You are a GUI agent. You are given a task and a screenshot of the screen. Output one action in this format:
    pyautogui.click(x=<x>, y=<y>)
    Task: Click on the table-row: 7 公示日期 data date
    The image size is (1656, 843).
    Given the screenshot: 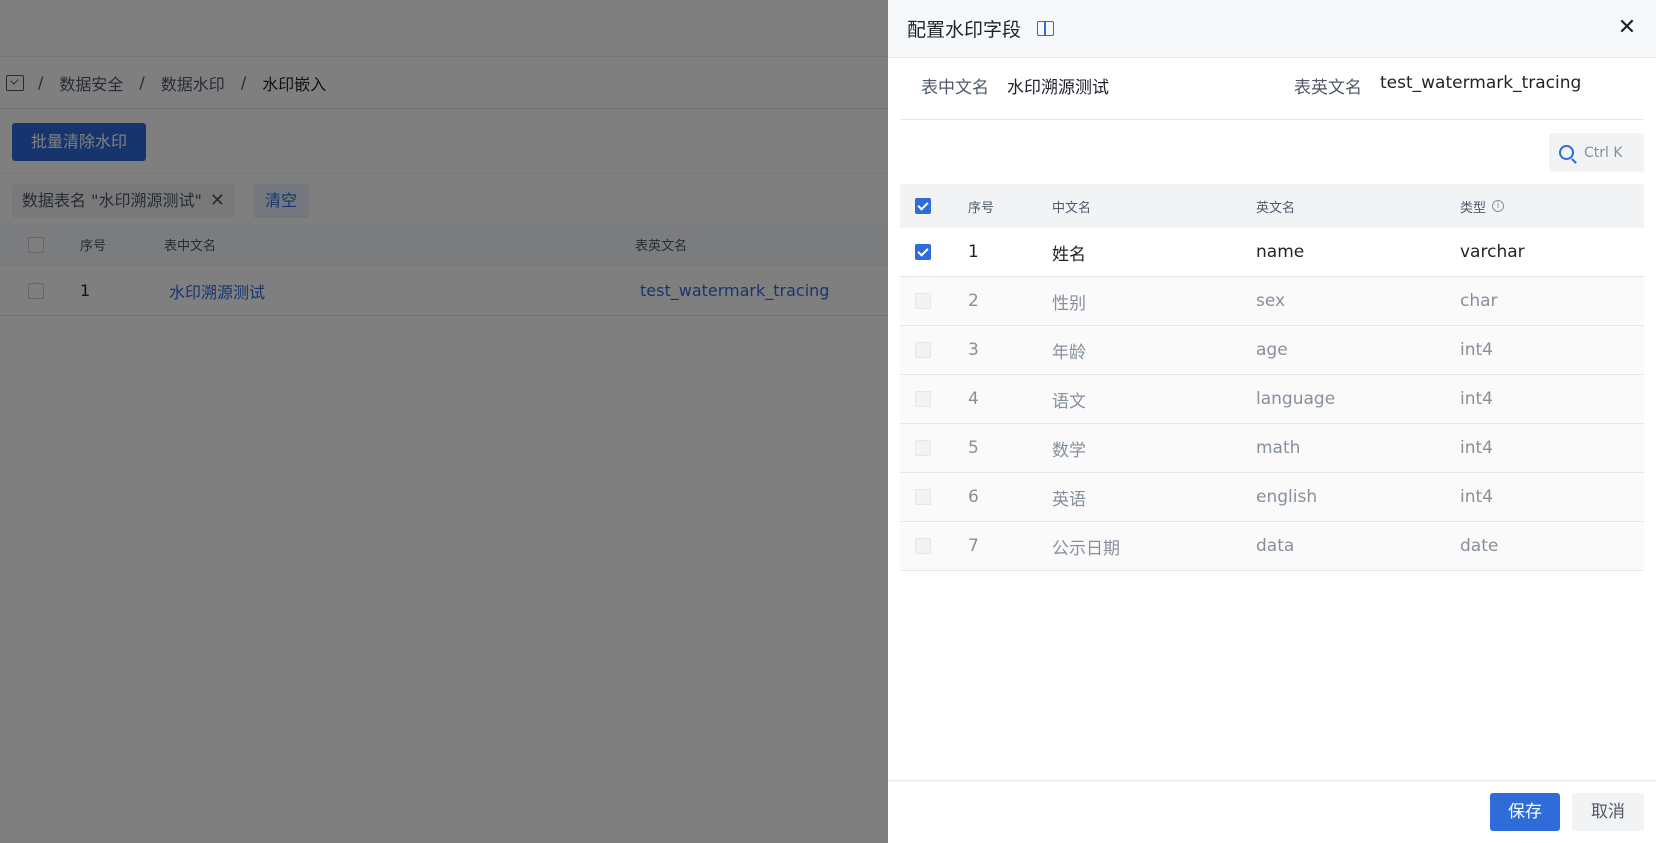 What is the action you would take?
    pyautogui.click(x=1272, y=546)
    